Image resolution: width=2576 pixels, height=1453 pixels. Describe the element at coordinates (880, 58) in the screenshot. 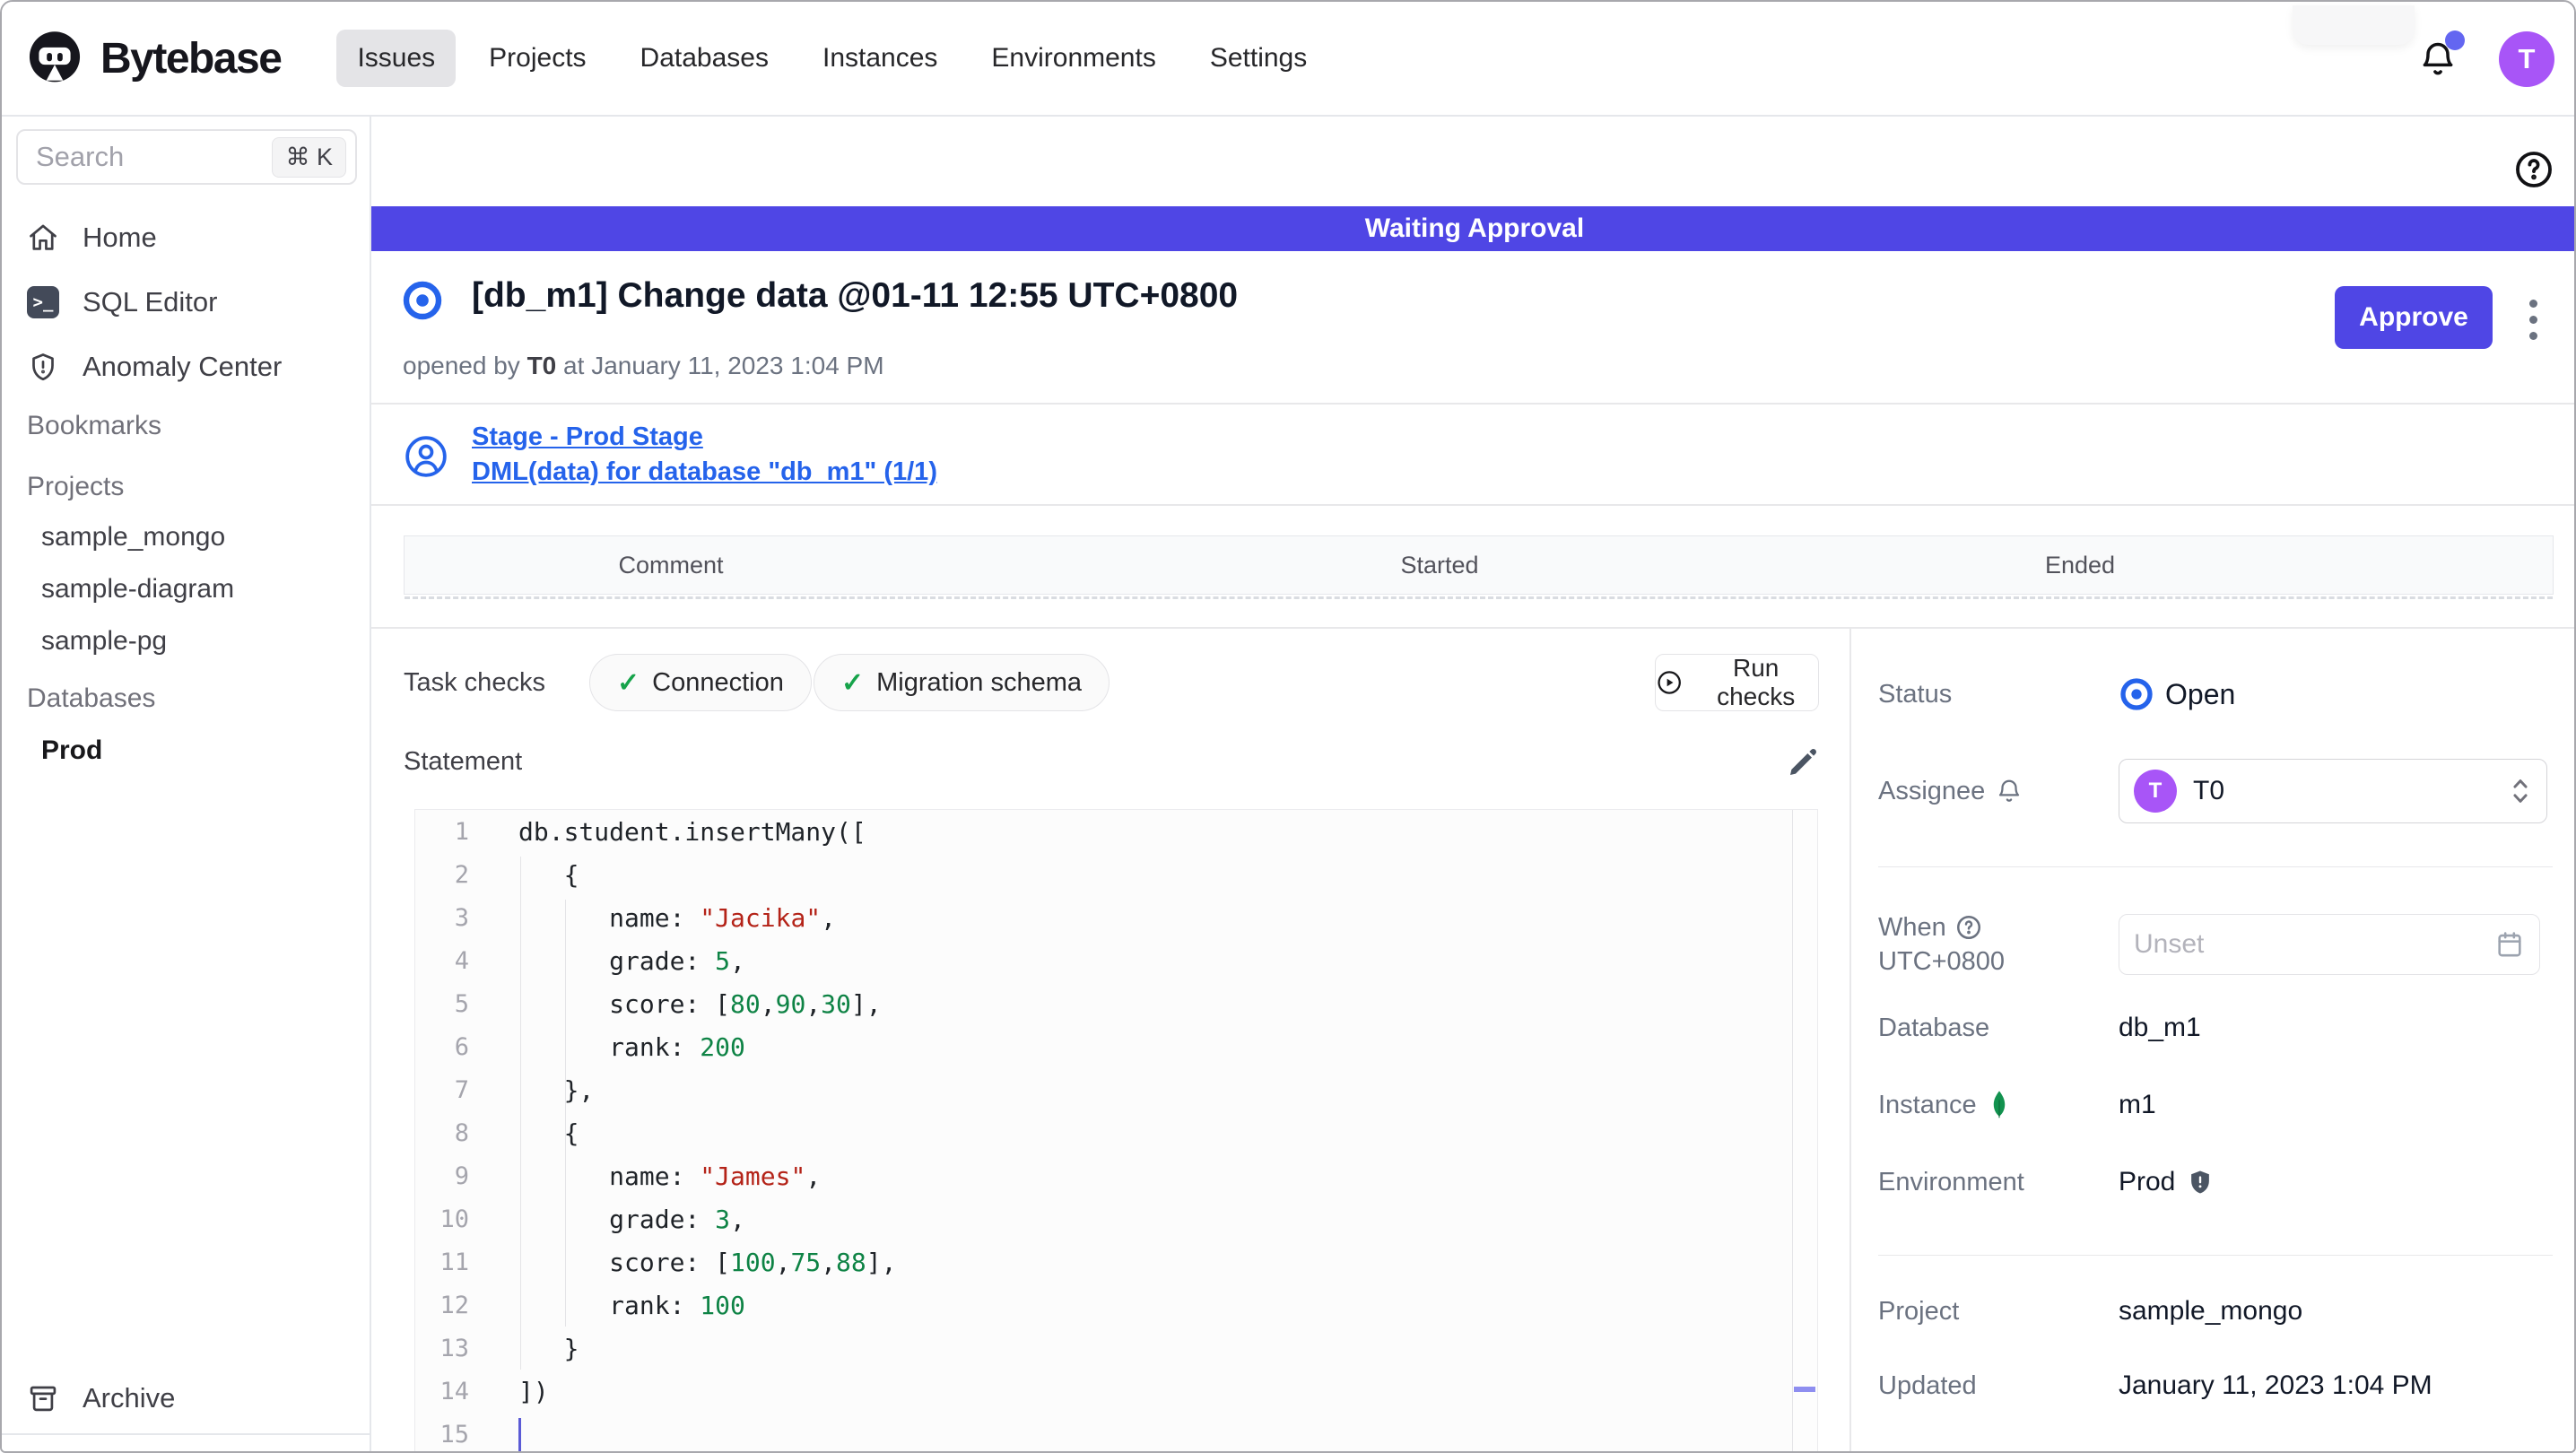

I see `nav-tab-instances: Instances` at that location.